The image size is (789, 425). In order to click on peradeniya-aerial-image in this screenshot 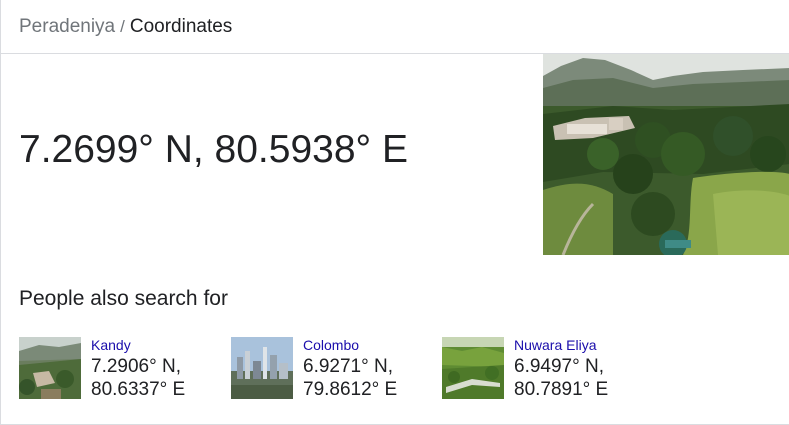, I will do `click(666, 154)`.